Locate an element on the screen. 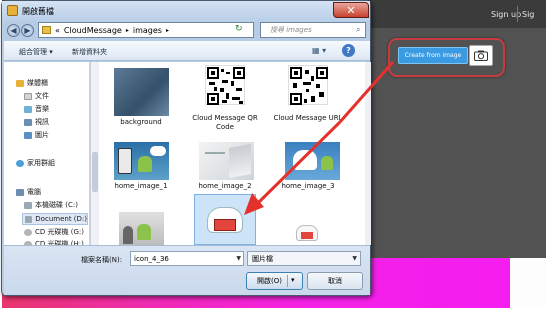 The width and height of the screenshot is (546, 316). arrow-head is located at coordinates (254, 204).